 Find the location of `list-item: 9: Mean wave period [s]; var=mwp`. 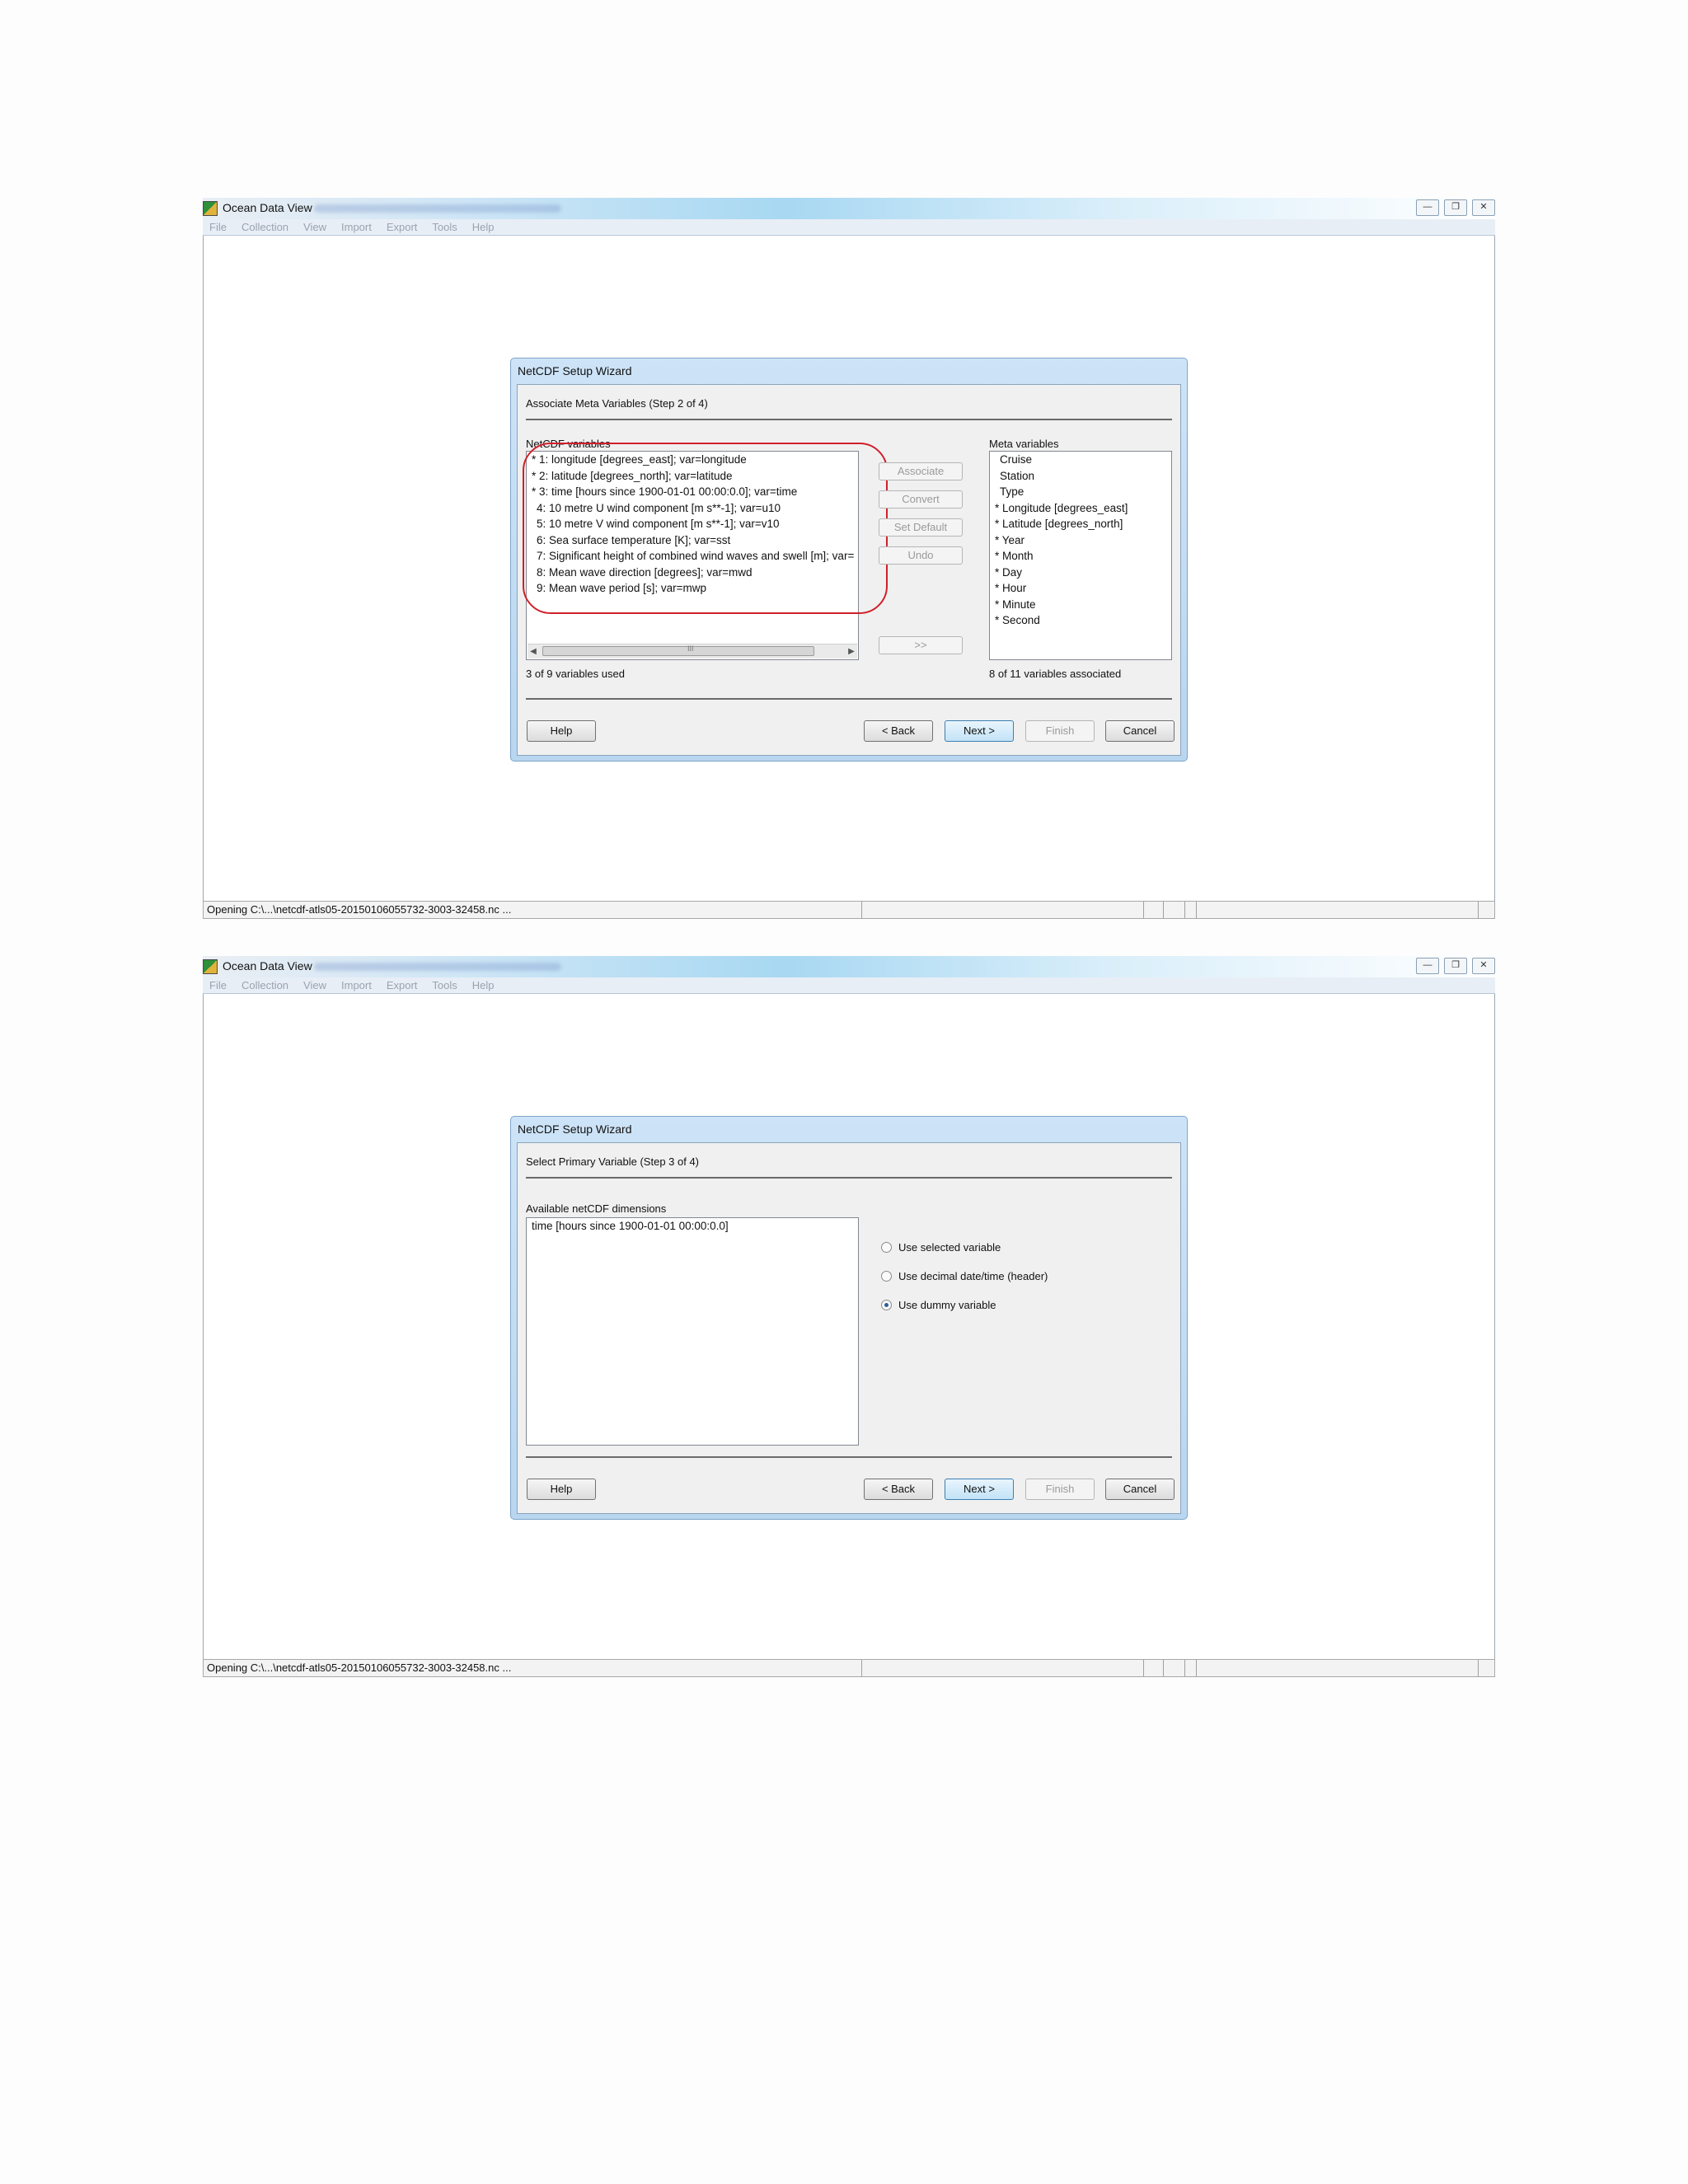

list-item: 9: Mean wave period [s]; var=mwp is located at coordinates (692, 588).